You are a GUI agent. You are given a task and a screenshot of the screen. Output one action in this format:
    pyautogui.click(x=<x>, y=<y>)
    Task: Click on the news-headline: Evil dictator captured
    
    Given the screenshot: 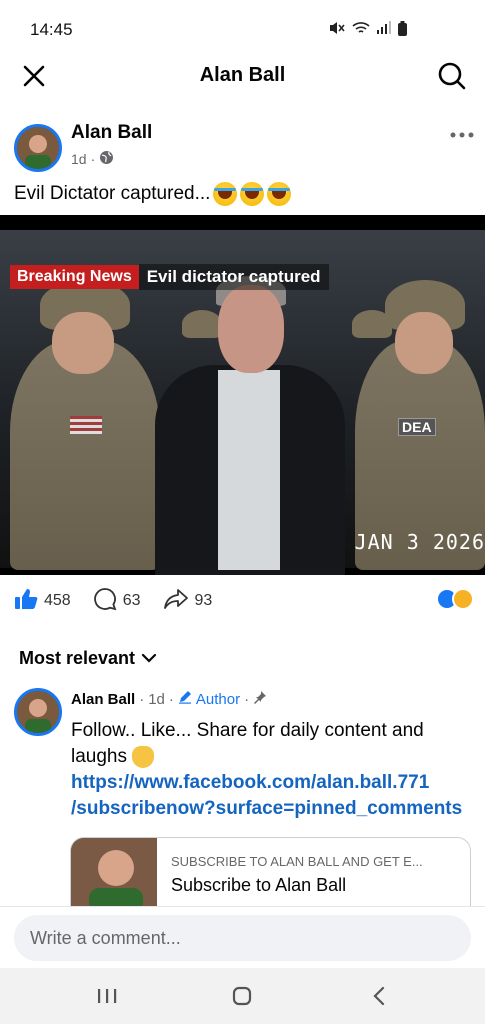 What is the action you would take?
    pyautogui.click(x=233, y=277)
    